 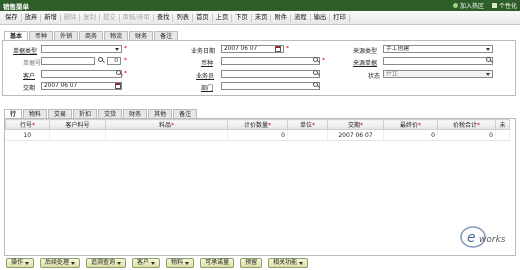 I want to click on source-no-label: 来源单据, so click(x=365, y=63).